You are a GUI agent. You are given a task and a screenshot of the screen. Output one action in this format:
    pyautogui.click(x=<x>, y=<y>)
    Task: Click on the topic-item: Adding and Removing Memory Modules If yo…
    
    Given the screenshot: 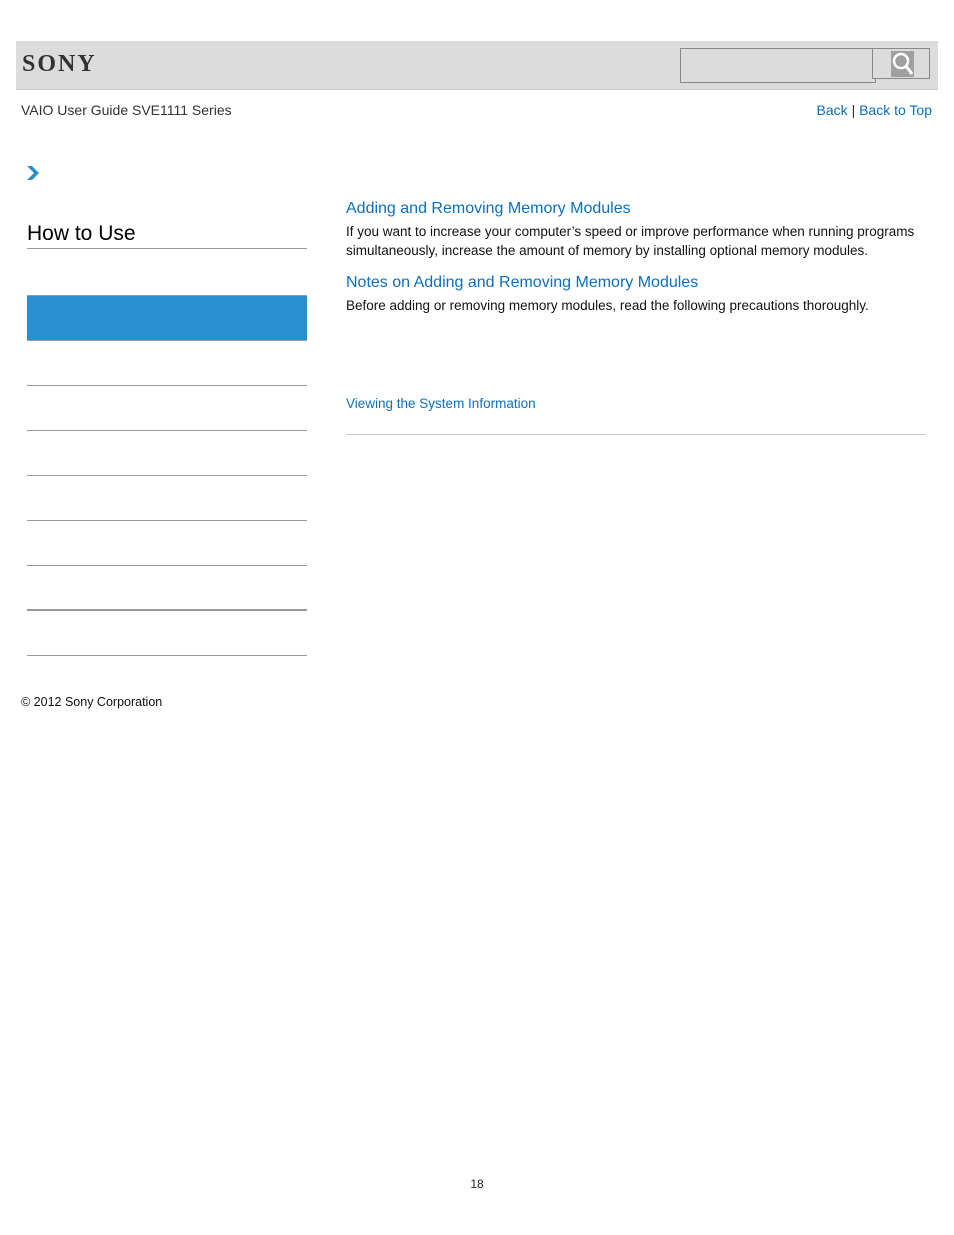 What is the action you would take?
    pyautogui.click(x=636, y=230)
    